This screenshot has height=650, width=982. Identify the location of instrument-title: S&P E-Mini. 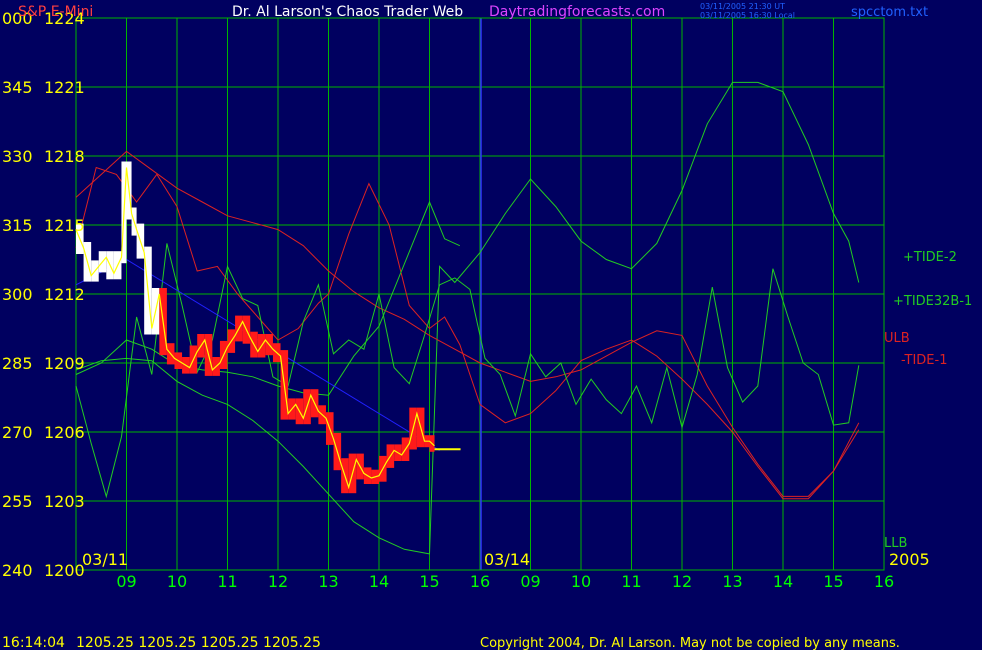
(55, 12).